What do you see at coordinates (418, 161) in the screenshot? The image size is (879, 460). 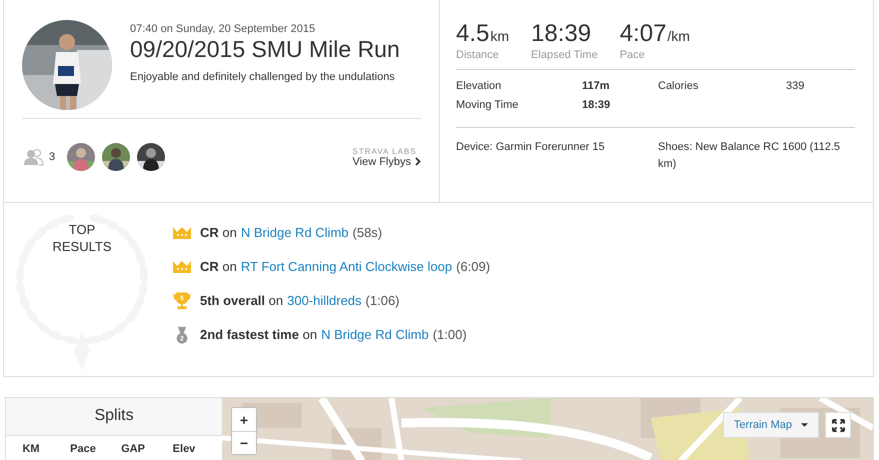 I see `chevron-icon` at bounding box center [418, 161].